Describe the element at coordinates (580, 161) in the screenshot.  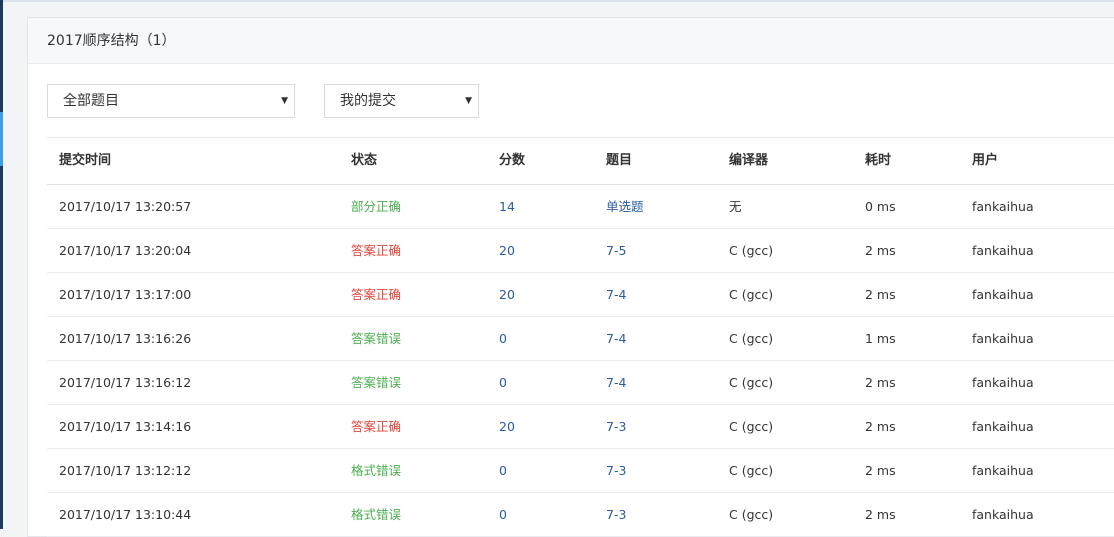
I see `table-header: 提交时间 状态 分数 题目 编译器 耗时 用户` at that location.